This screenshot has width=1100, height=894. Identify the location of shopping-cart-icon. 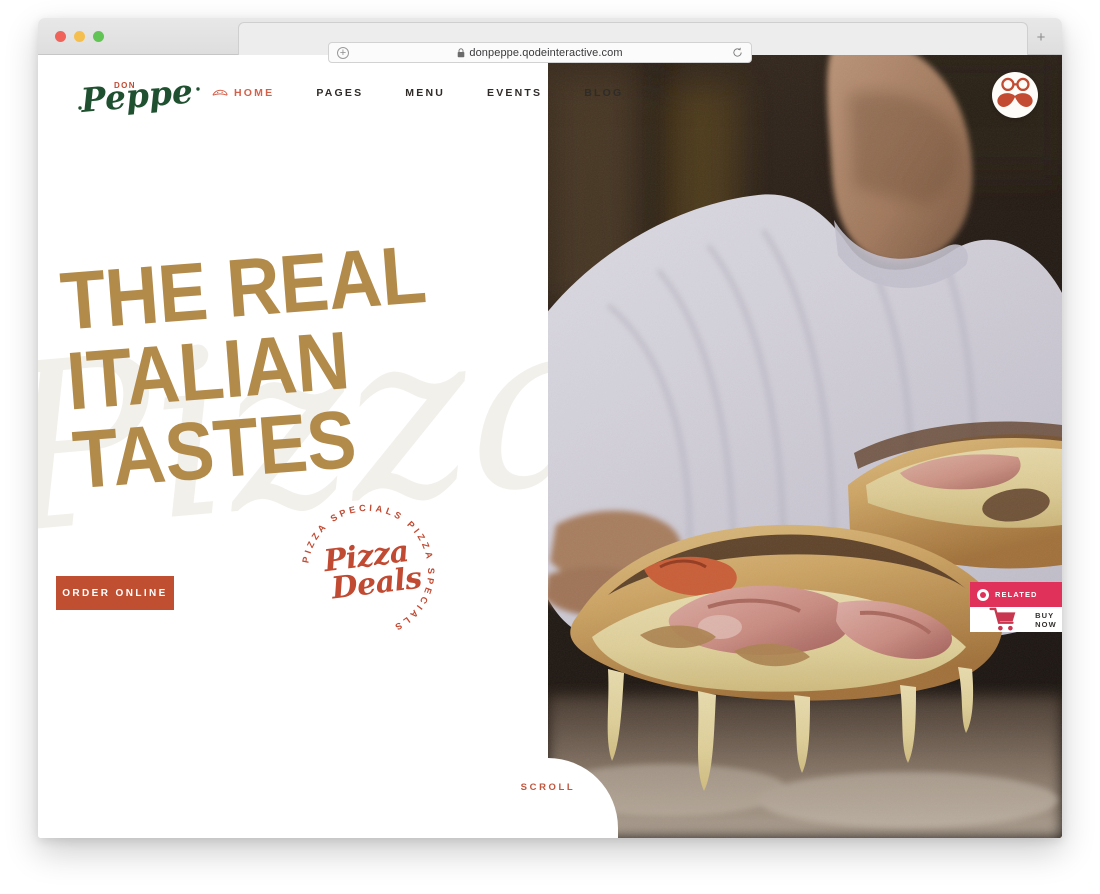
(1002, 619).